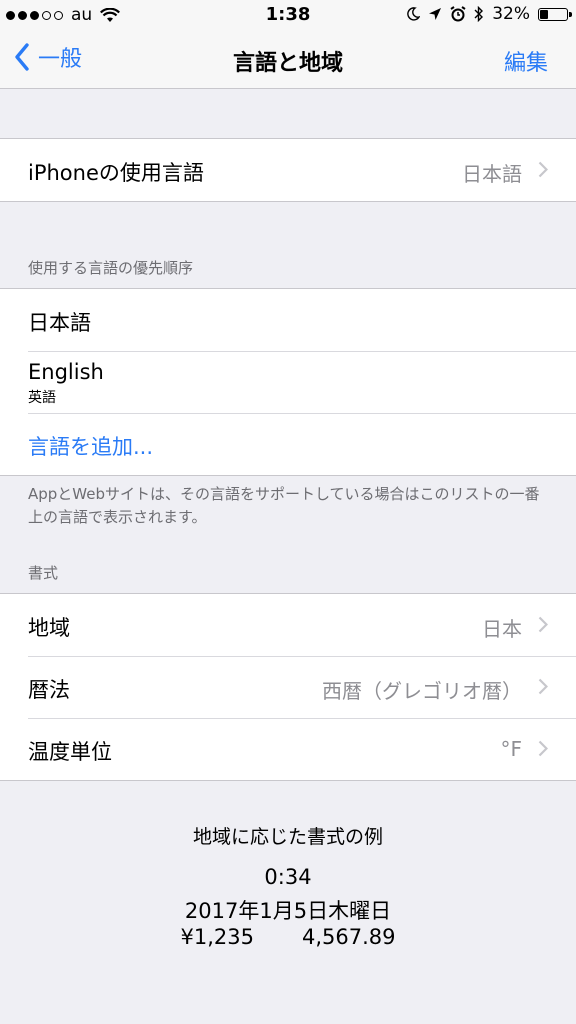  I want to click on location-arrow-icon, so click(435, 14).